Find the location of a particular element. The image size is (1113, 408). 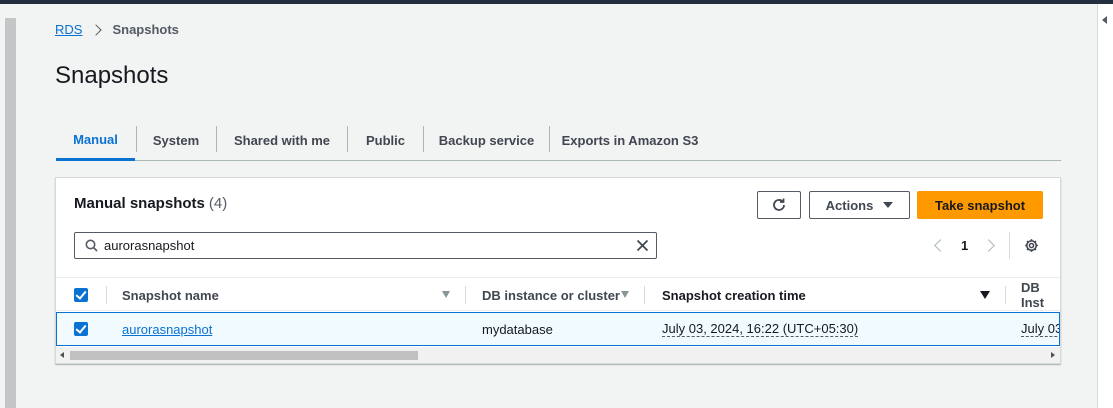

scroll-left-icon is located at coordinates (62, 355).